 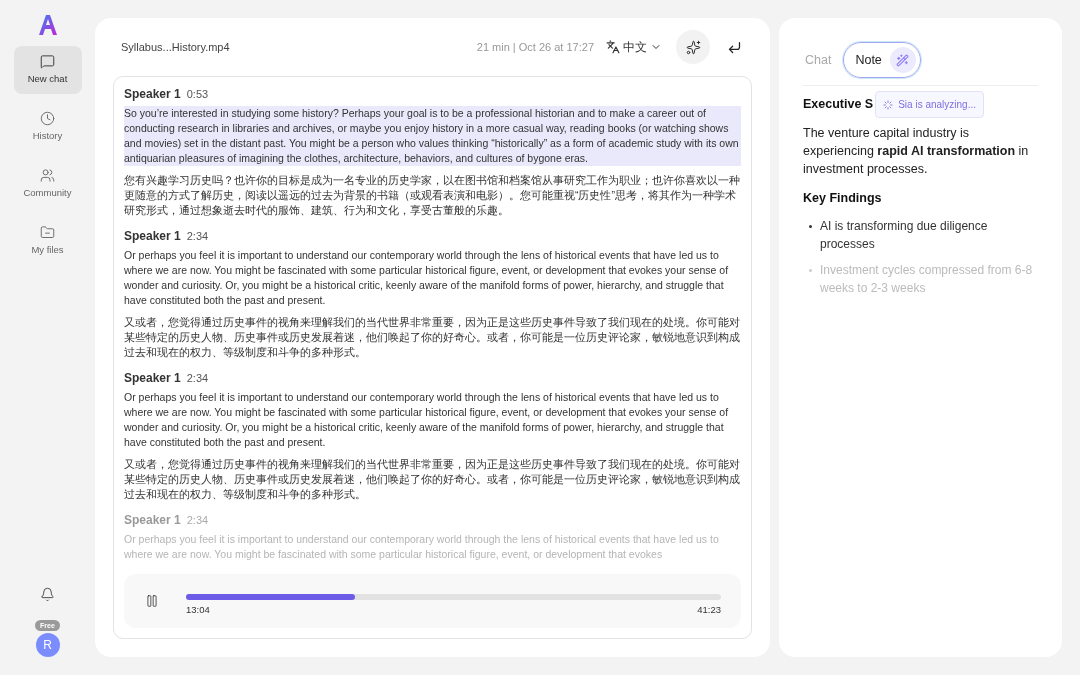 I want to click on notification-icon, so click(x=47, y=594).